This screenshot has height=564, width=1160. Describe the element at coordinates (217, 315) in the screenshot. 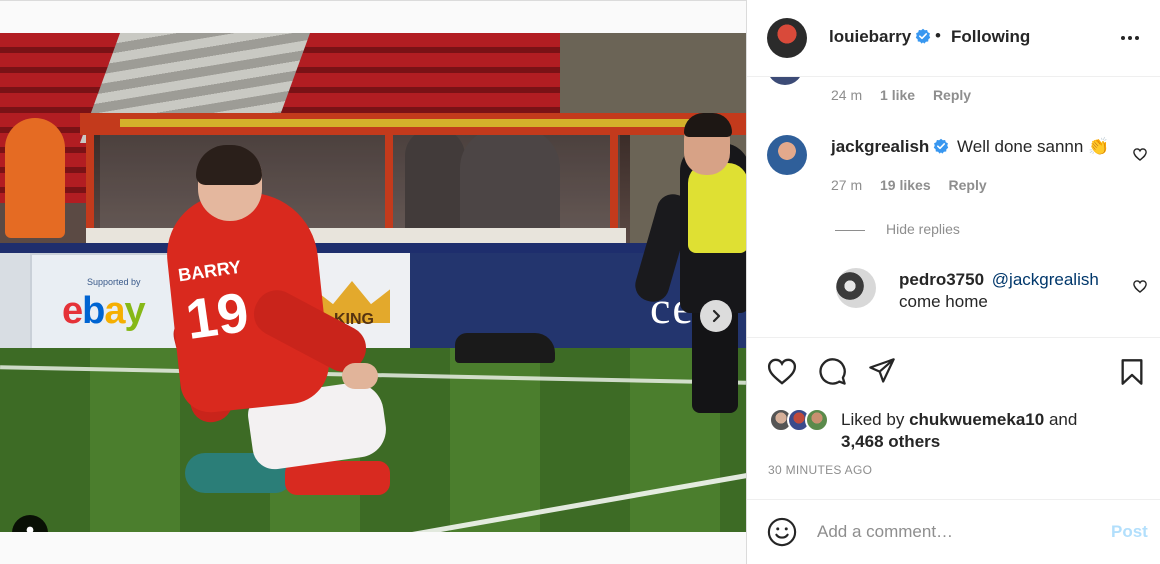

I see `shirt-number: 19` at that location.